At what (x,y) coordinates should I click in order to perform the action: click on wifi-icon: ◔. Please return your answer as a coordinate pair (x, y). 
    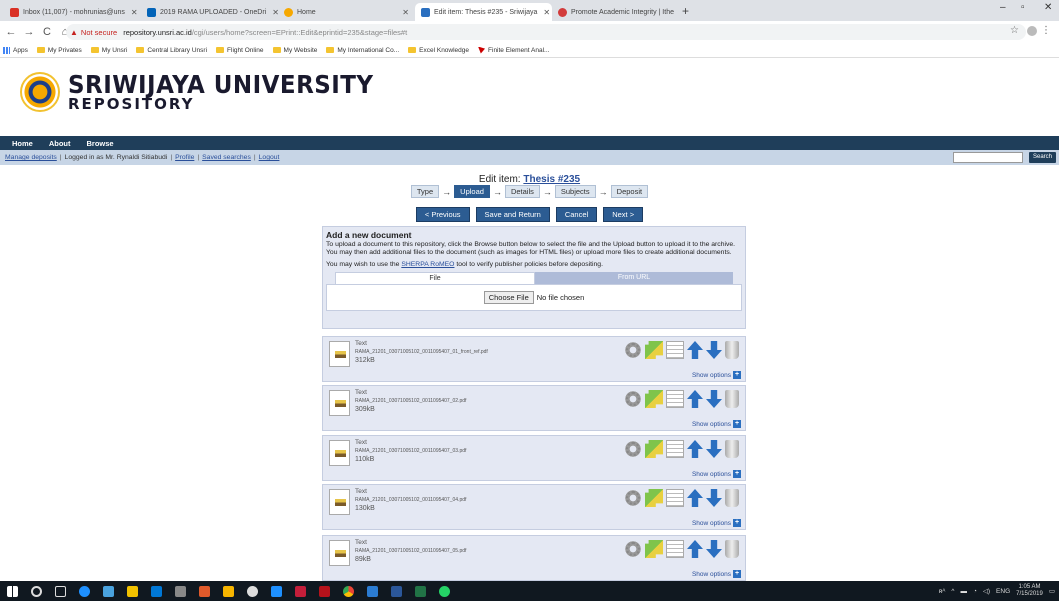
    Looking at the image, I should click on (975, 591).